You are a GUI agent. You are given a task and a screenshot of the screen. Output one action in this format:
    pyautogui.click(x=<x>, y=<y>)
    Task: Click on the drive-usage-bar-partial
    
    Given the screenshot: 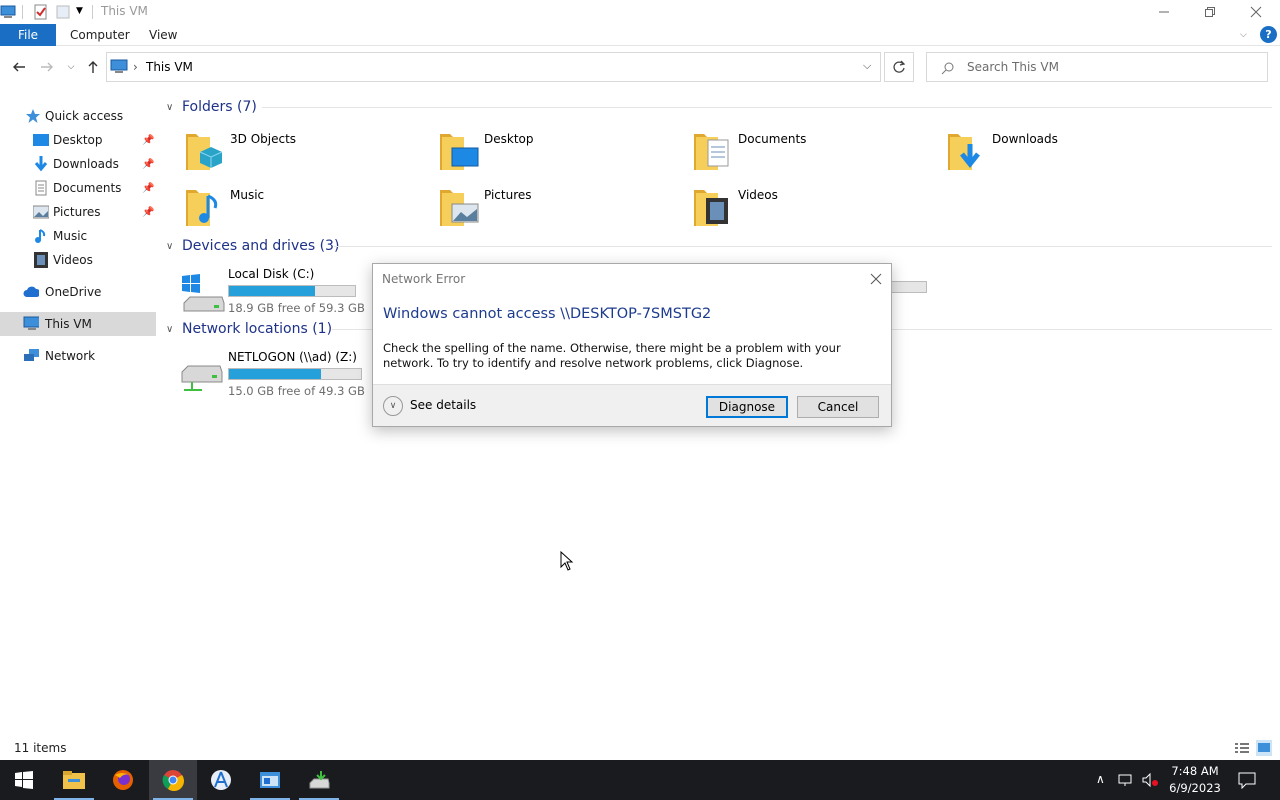 What is the action you would take?
    pyautogui.click(x=908, y=287)
    